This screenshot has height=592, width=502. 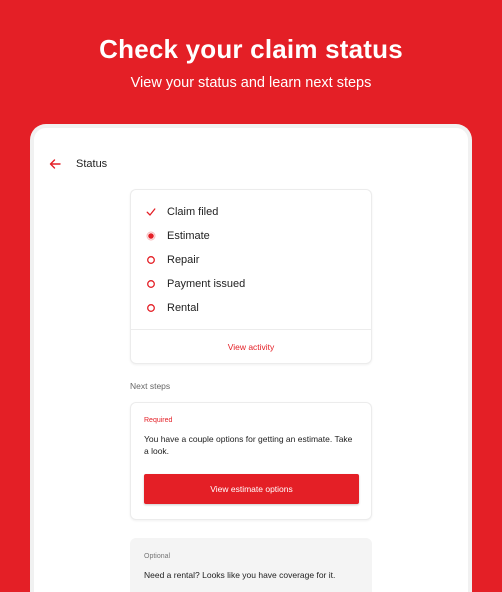 I want to click on app-bar: Status, so click(x=75, y=164).